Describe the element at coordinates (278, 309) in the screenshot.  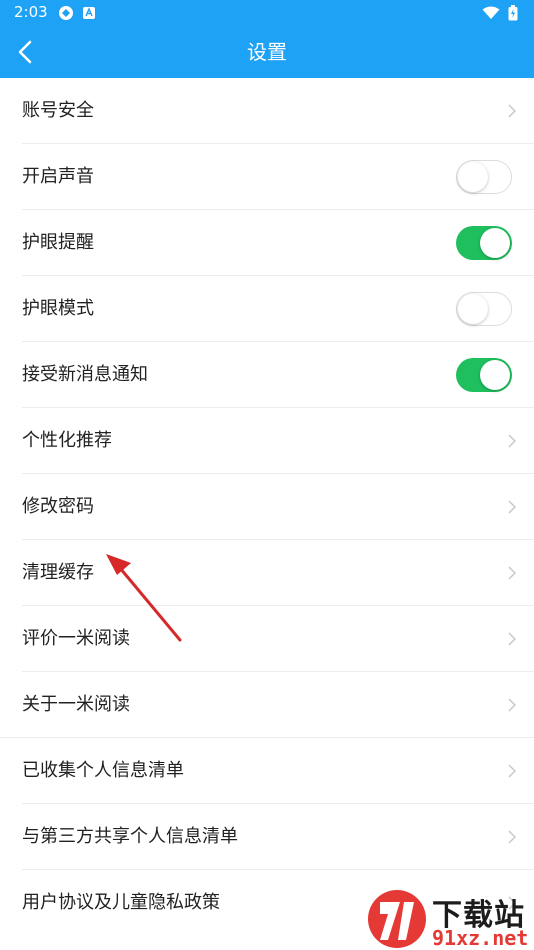
I see `setting-row-eye-mode: 护眼模式` at that location.